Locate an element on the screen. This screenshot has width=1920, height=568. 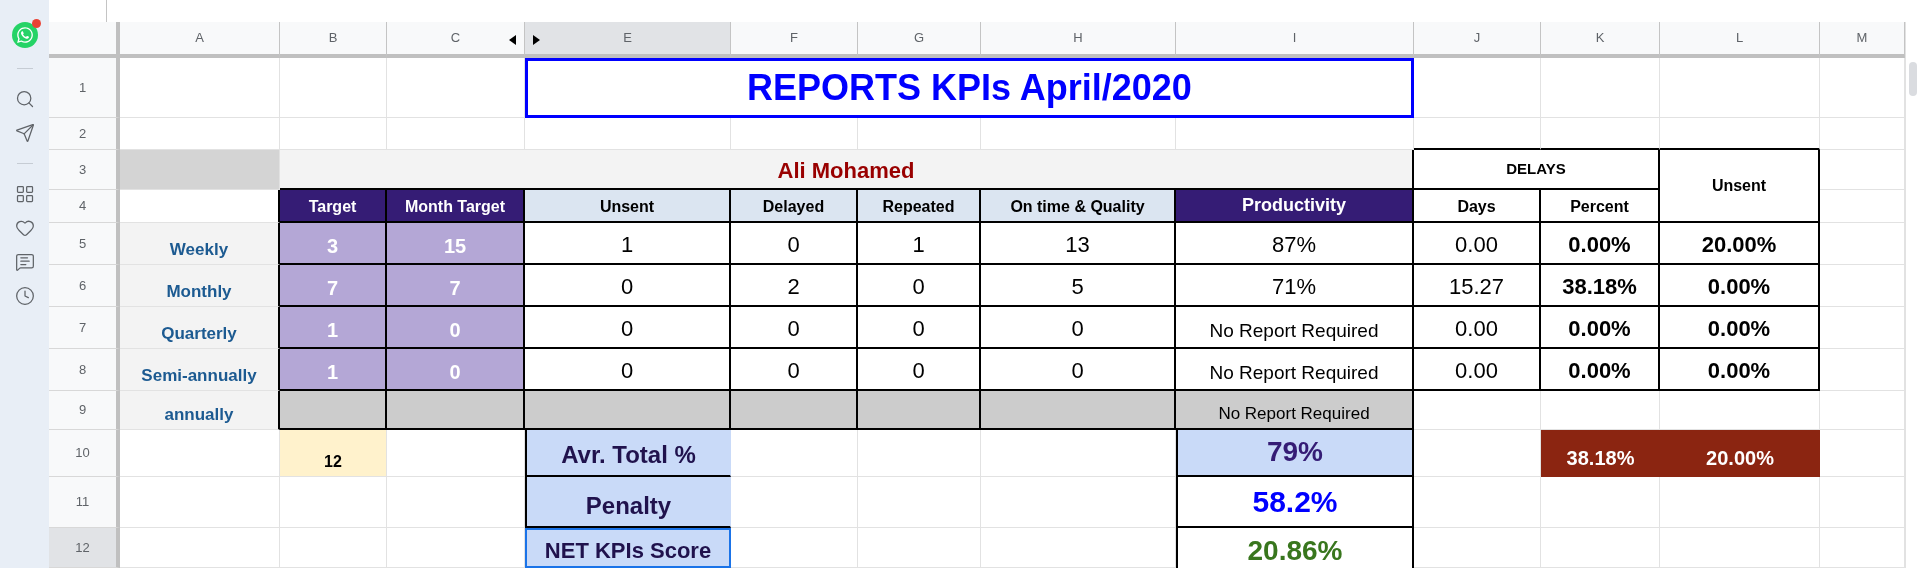
table-cell: 15 is located at coordinates (456, 244).